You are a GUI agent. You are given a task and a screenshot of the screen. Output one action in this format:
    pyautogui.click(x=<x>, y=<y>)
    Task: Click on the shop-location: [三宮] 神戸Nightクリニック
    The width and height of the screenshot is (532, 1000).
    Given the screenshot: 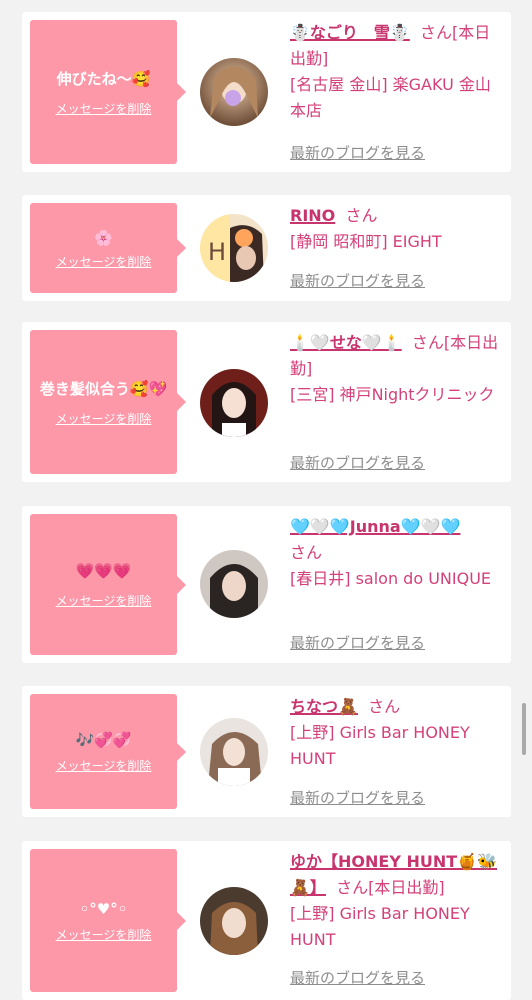 What is the action you would take?
    pyautogui.click(x=392, y=394)
    